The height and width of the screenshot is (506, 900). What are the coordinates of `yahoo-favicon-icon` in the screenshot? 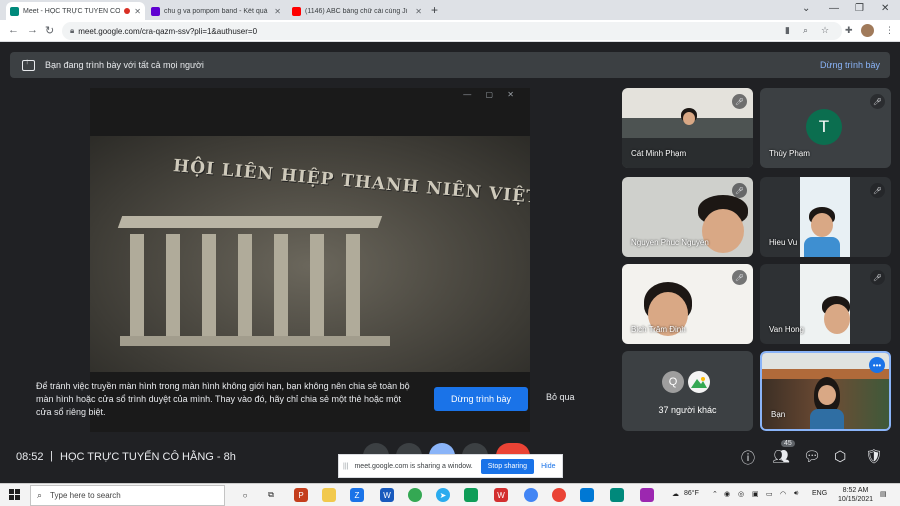 It's located at (155, 11).